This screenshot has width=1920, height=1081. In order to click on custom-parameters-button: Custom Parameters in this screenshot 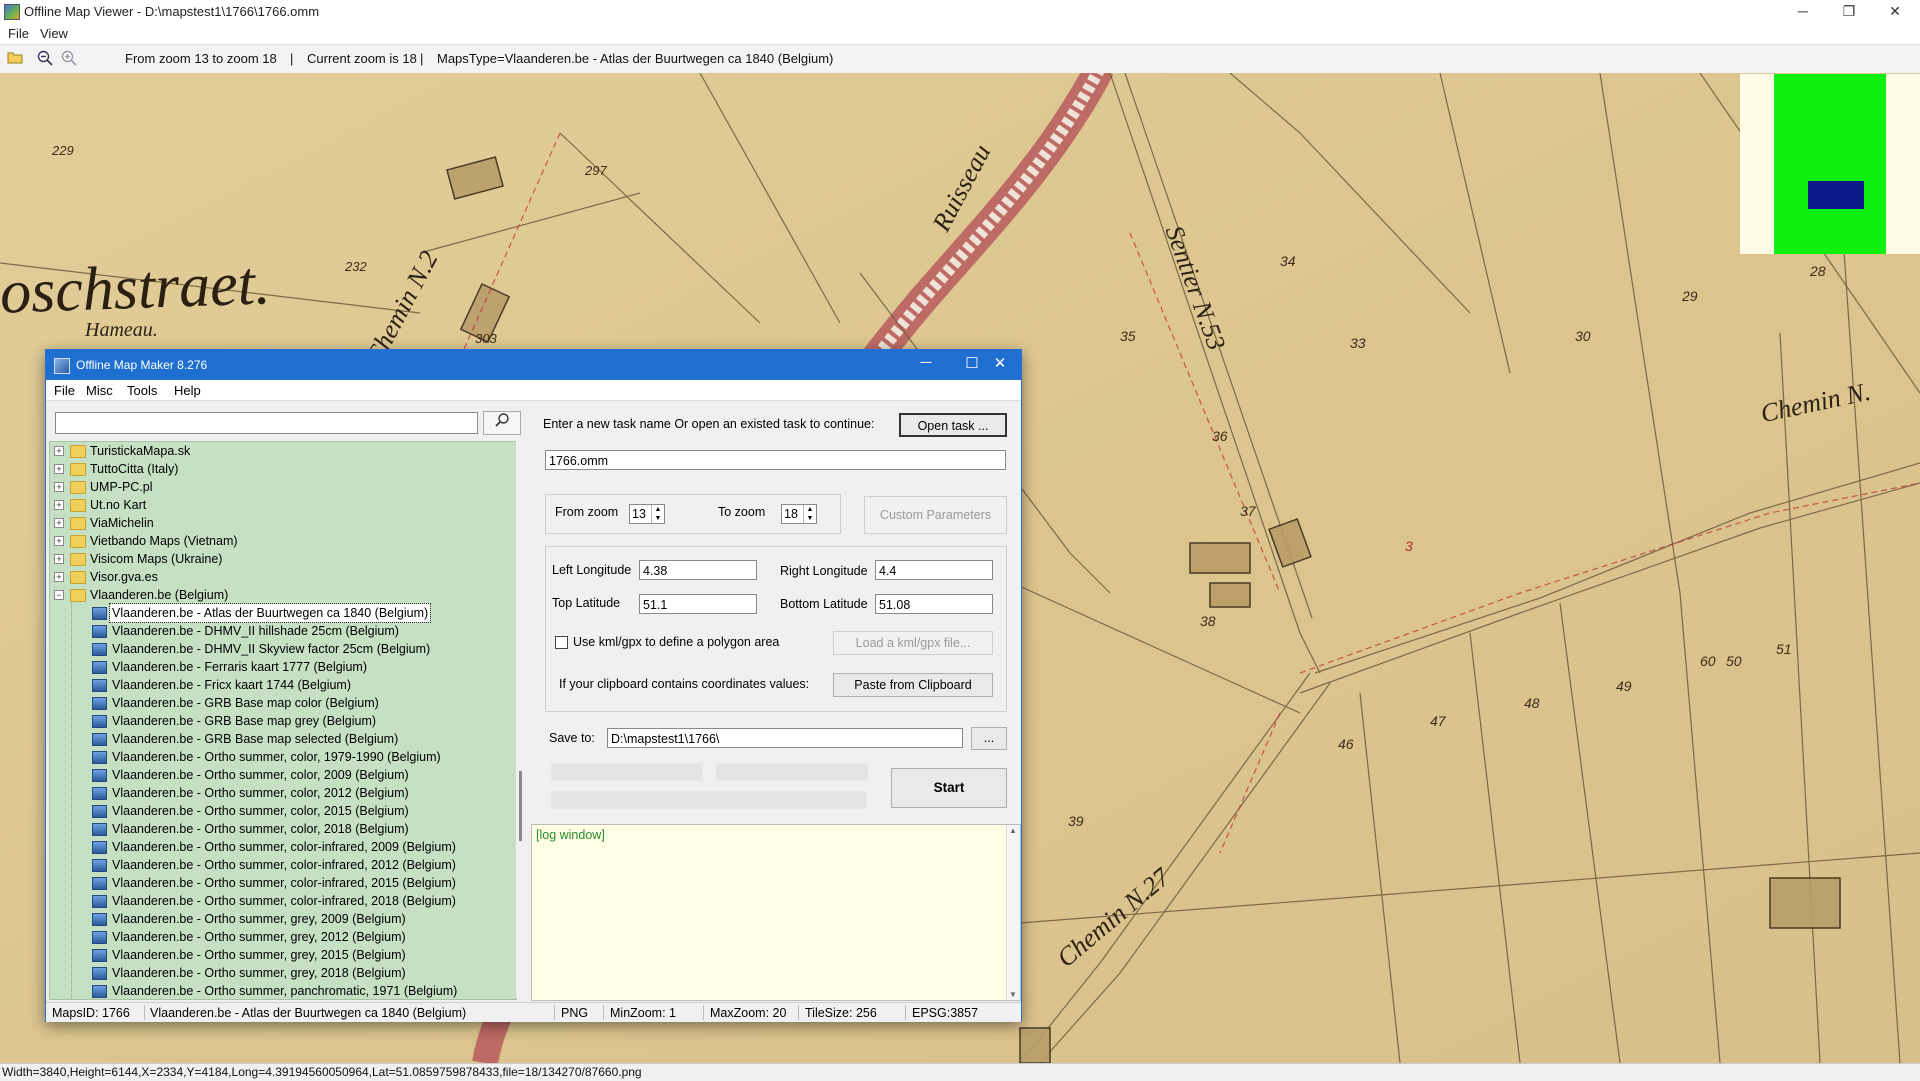, I will do `click(935, 515)`.